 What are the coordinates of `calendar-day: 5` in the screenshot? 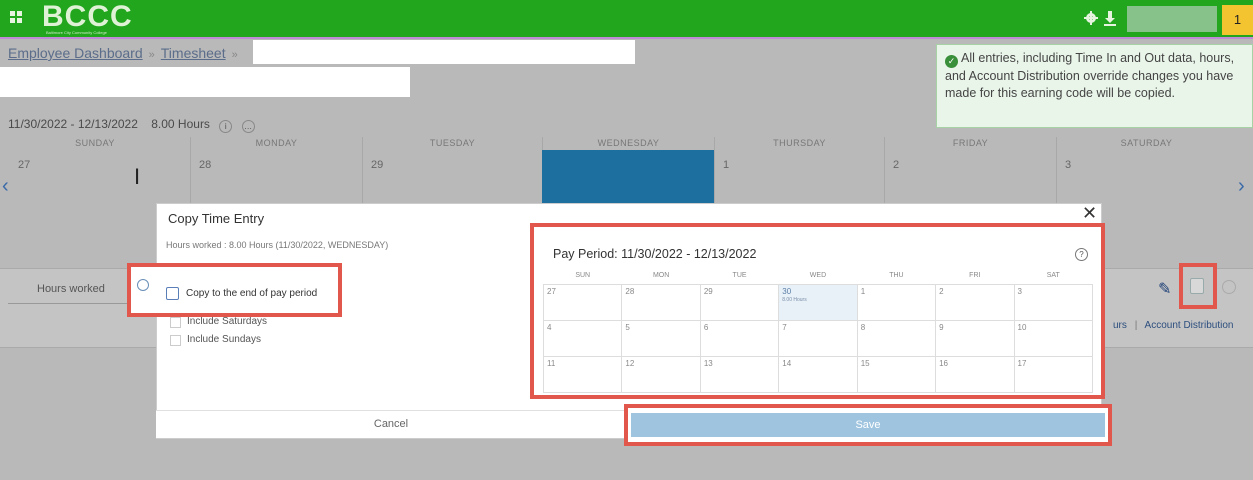 It's located at (661, 338).